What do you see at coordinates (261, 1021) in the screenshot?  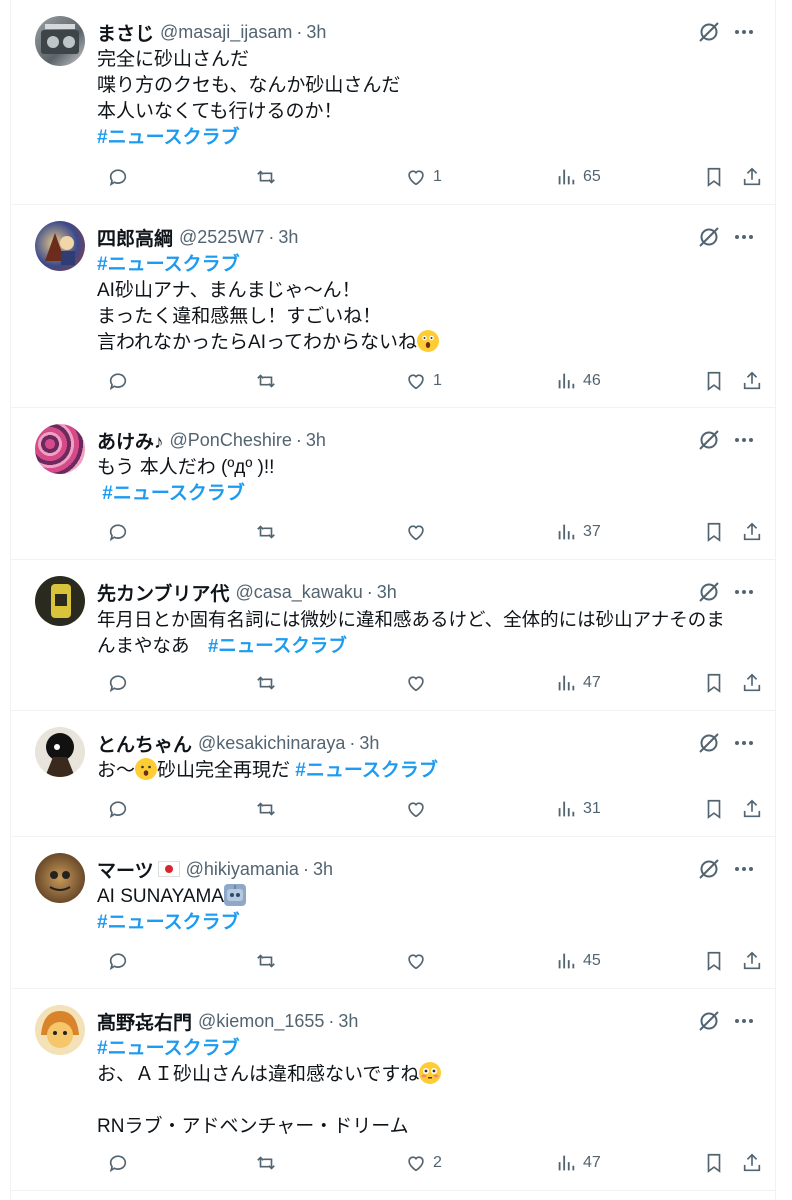 I see `user-handle: @kiemon_1655` at bounding box center [261, 1021].